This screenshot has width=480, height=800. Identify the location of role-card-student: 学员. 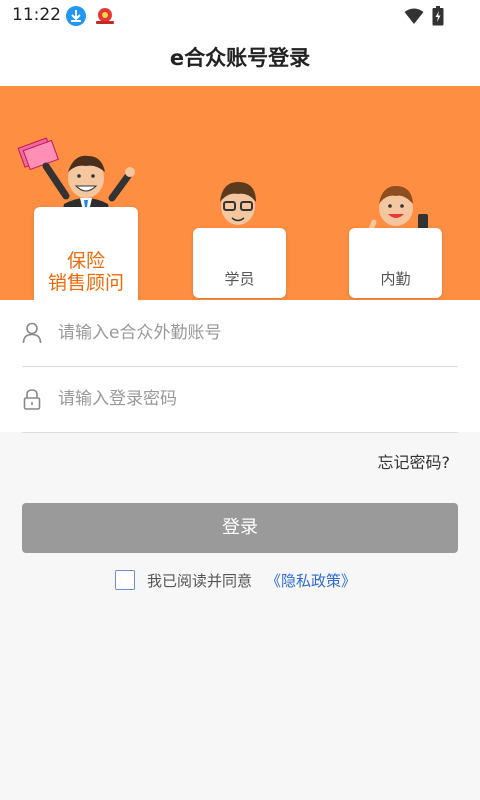
(239, 263).